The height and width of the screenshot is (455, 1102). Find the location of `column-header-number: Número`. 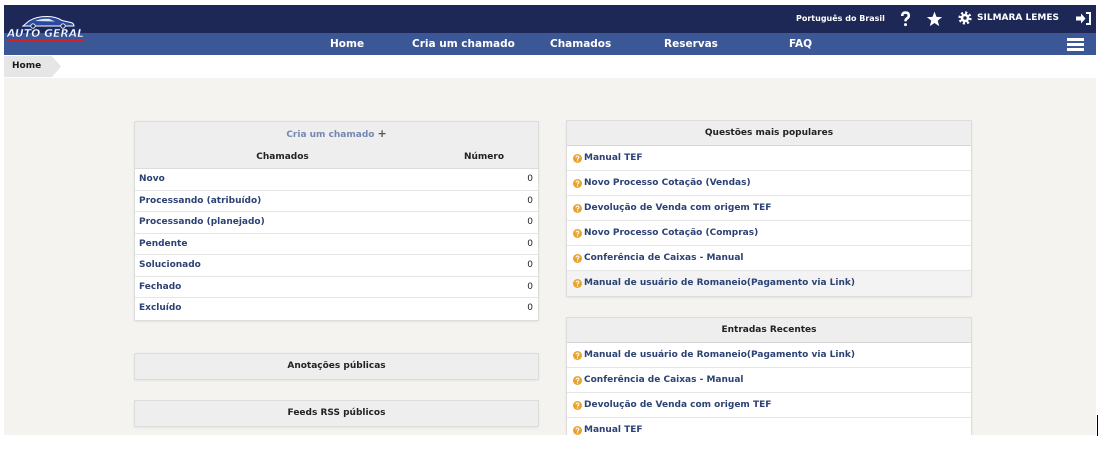

column-header-number: Número is located at coordinates (484, 157).